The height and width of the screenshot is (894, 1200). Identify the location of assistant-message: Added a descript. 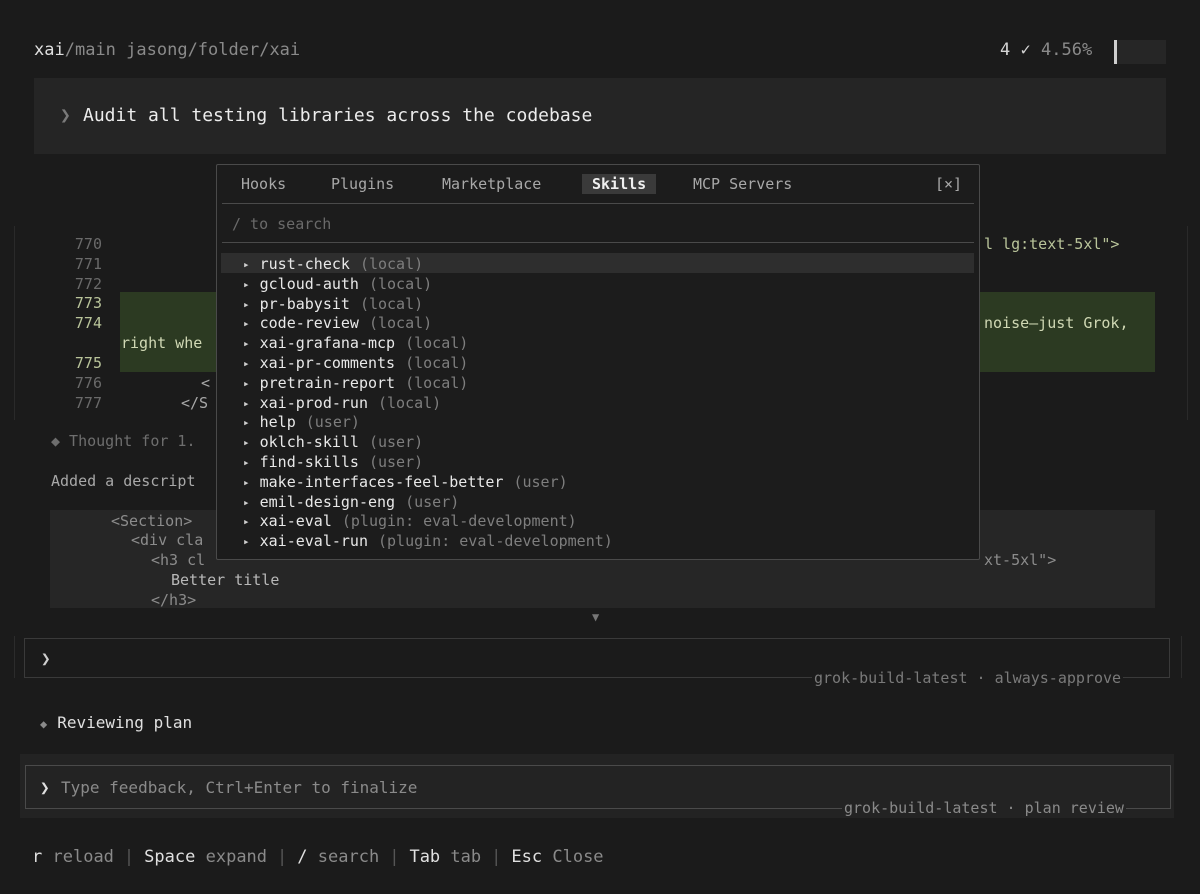
(123, 481).